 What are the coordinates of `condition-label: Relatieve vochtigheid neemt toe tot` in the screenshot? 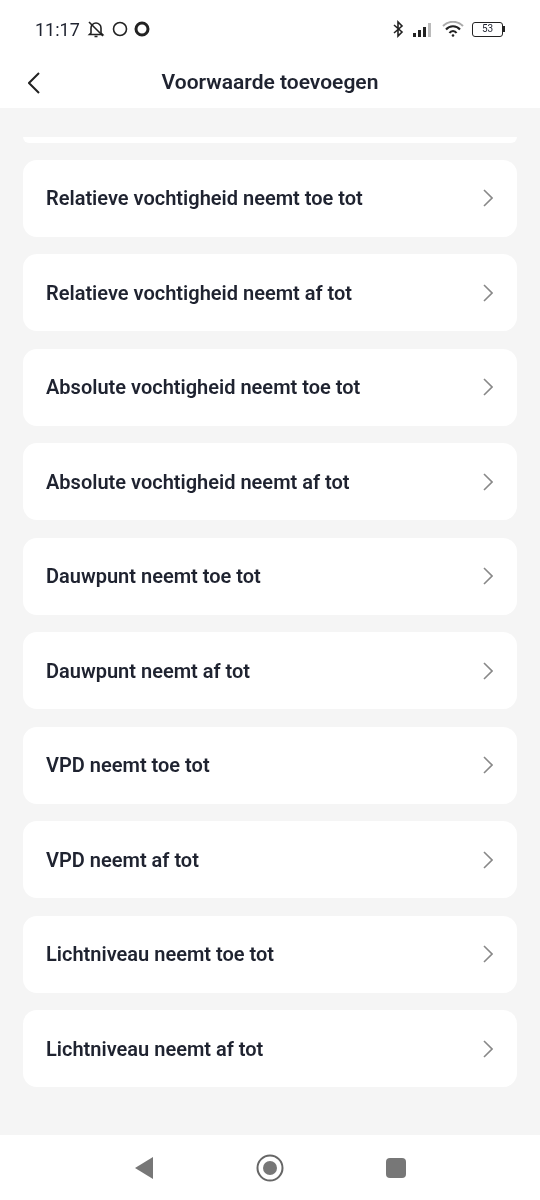 It's located at (204, 198).